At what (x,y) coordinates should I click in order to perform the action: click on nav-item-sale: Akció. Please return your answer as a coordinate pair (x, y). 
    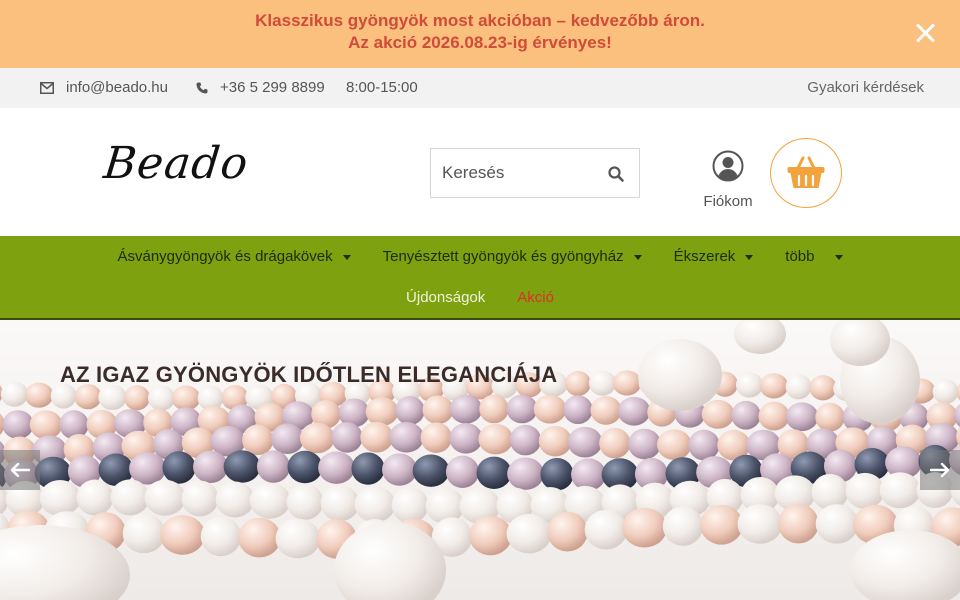
    Looking at the image, I should click on (535, 298).